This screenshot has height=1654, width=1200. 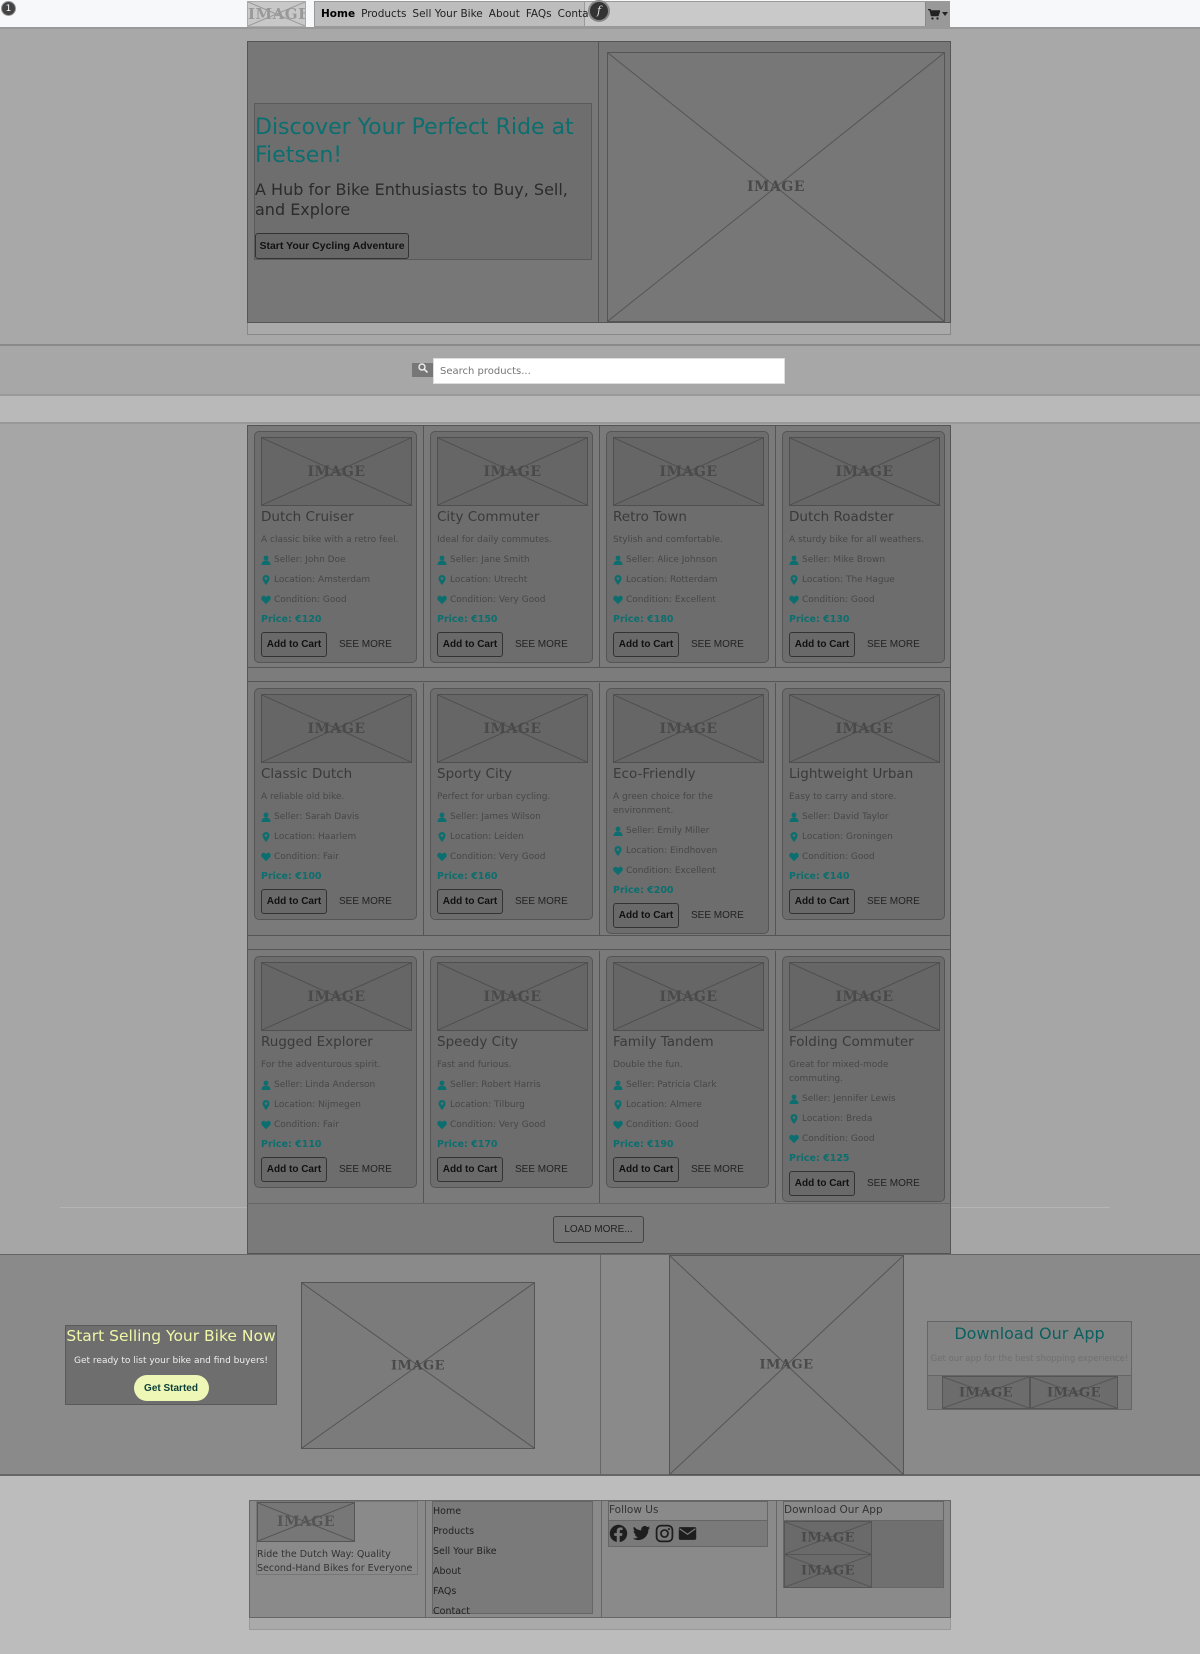 I want to click on start-cycling-adventure-button: Start Your Cycling Adventure, so click(x=332, y=246).